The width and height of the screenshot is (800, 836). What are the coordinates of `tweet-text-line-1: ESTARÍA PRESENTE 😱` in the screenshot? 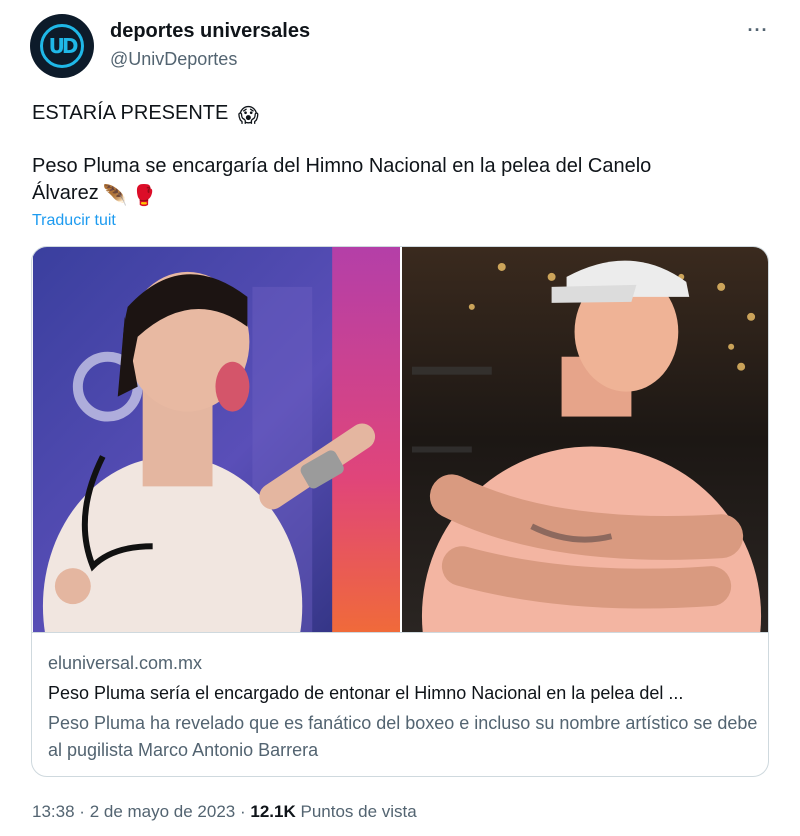 It's located at (145, 115).